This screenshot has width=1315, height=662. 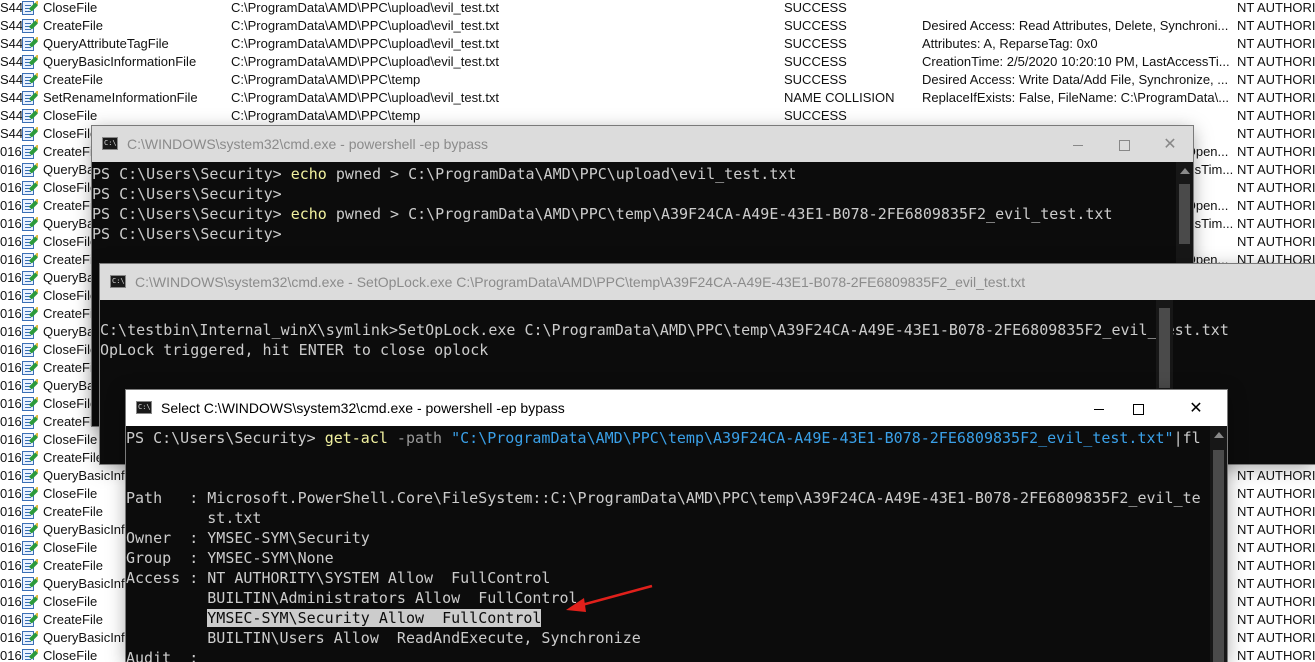 I want to click on annotation-arrow, so click(x=609, y=598).